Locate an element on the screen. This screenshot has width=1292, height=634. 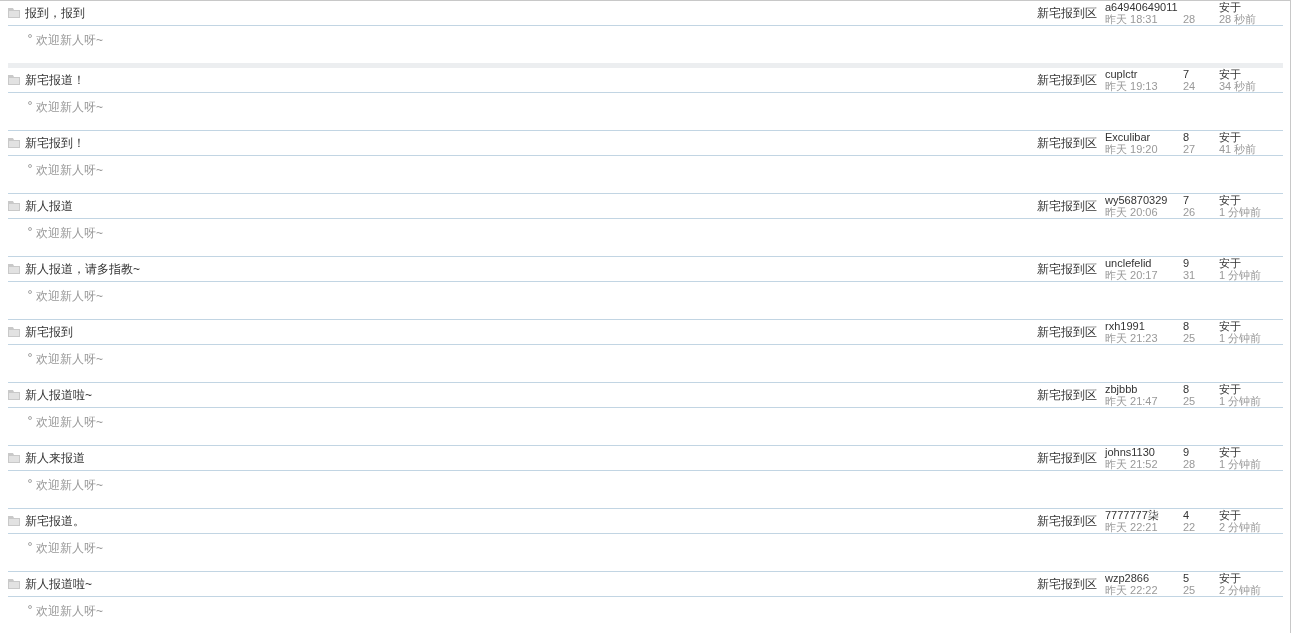
post-date: 昨天 21:23 is located at coordinates (1132, 338).